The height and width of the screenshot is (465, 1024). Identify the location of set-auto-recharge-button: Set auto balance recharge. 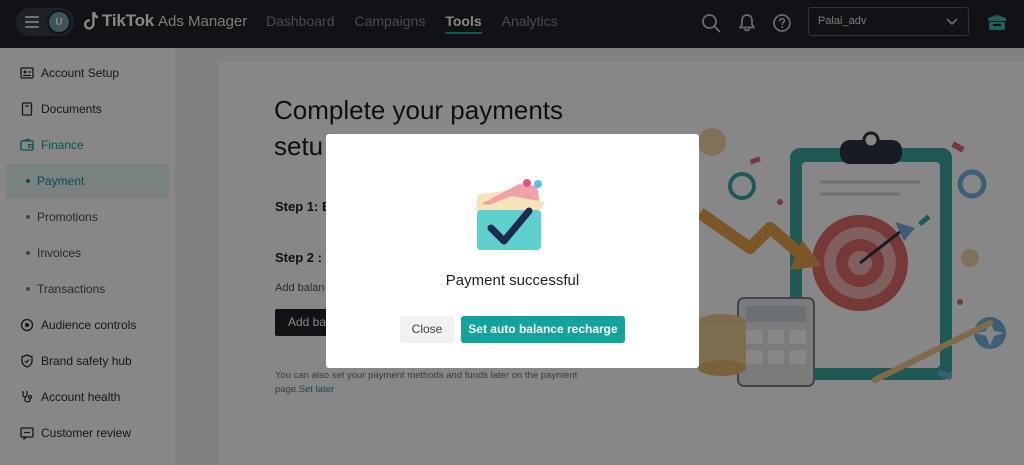
(543, 329).